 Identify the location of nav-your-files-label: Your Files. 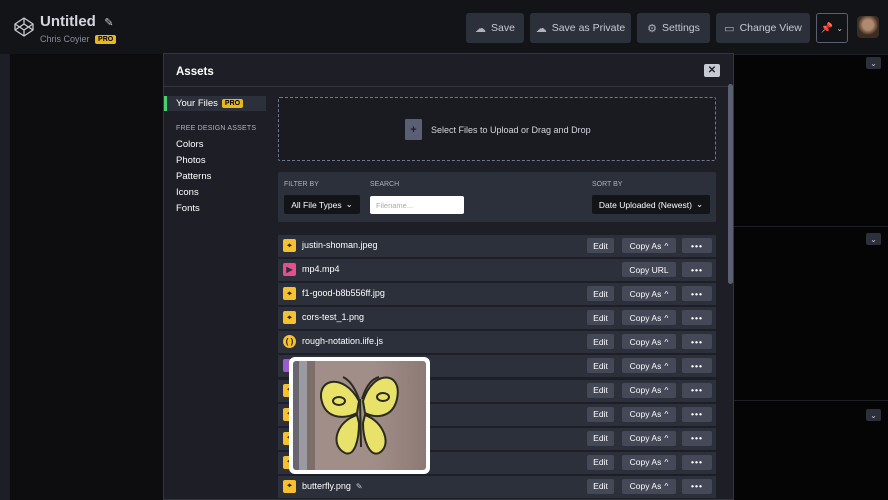
(197, 103).